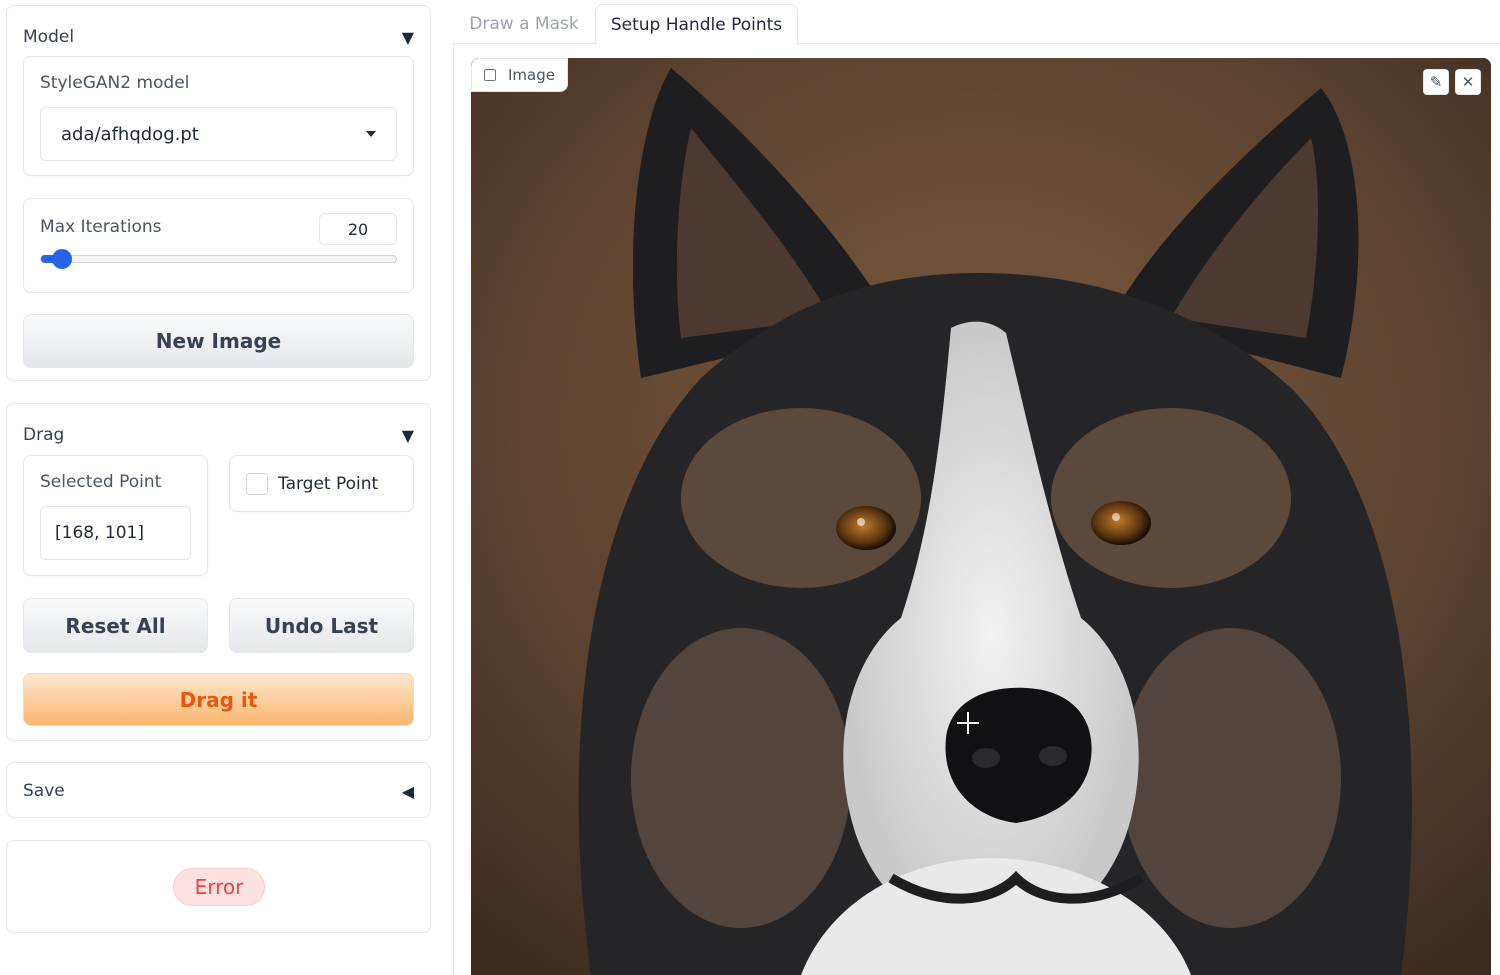 The height and width of the screenshot is (975, 1500). Describe the element at coordinates (218, 259) in the screenshot. I see `max-iterations-slider` at that location.